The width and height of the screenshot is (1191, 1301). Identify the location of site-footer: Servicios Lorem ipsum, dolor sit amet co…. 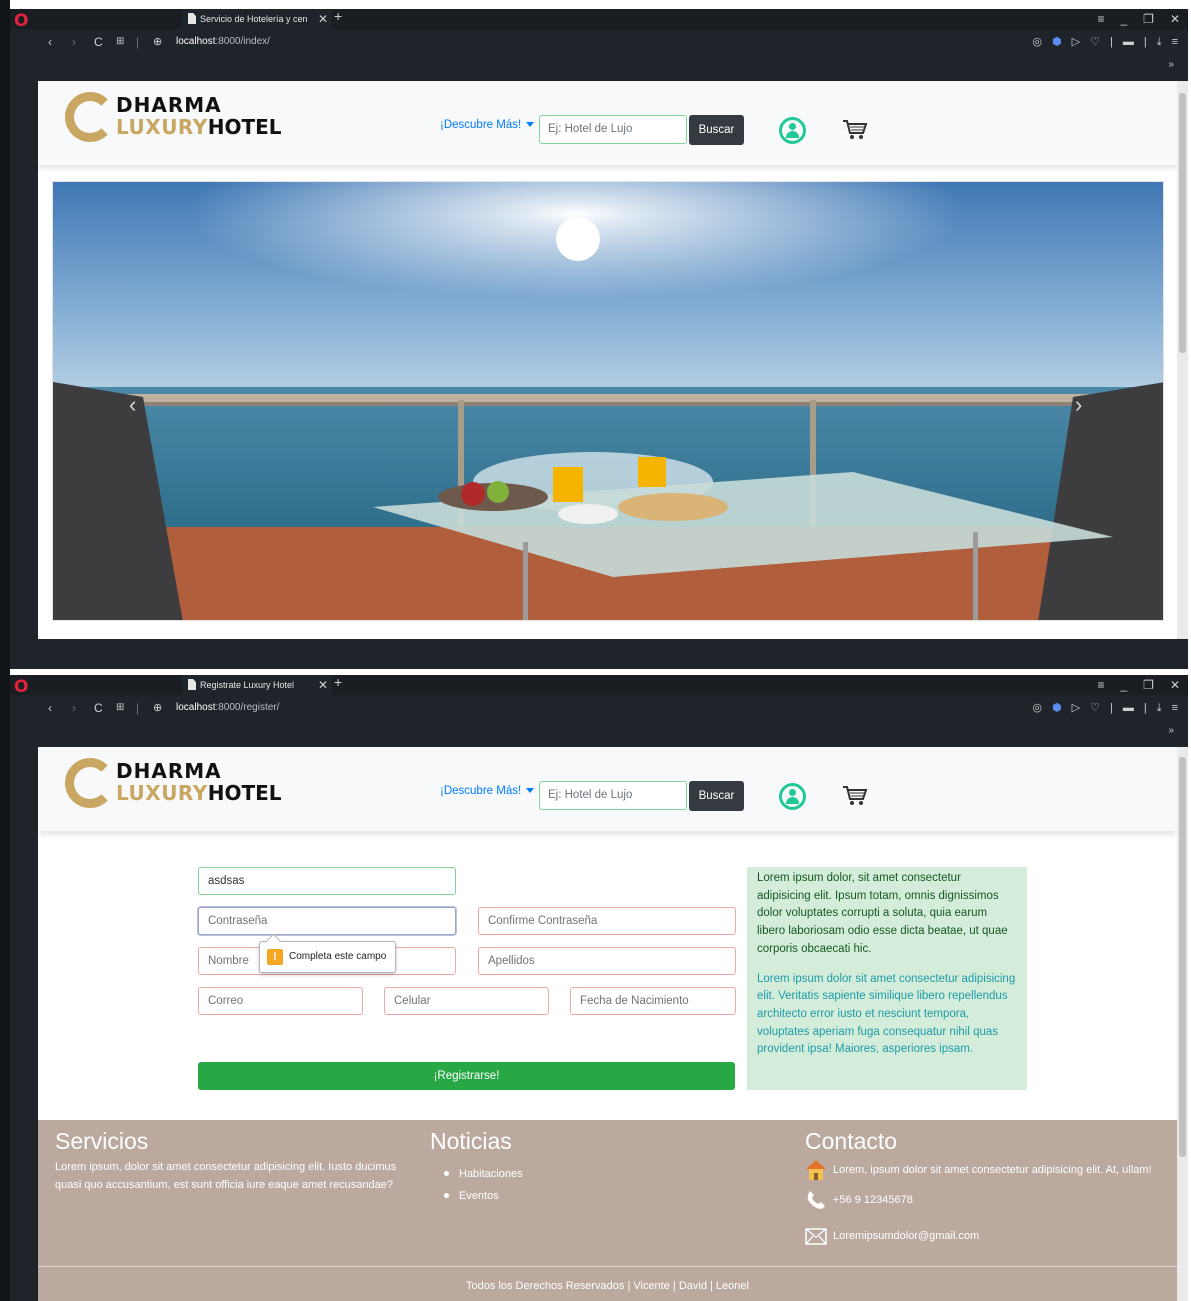
(607, 1210).